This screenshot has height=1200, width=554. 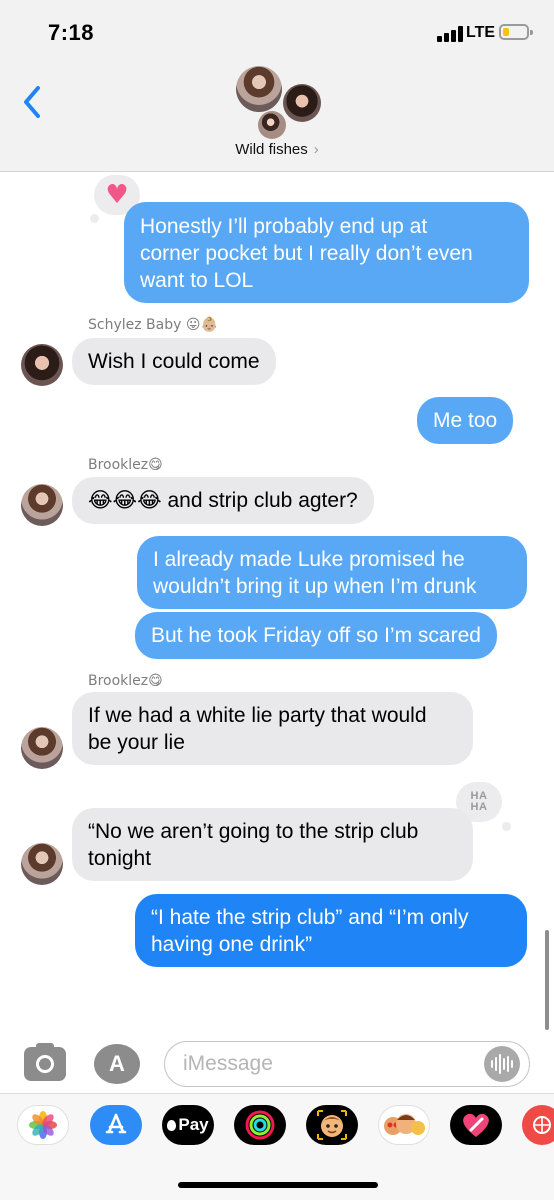 I want to click on message-bubble-sent: Me too, so click(x=465, y=420).